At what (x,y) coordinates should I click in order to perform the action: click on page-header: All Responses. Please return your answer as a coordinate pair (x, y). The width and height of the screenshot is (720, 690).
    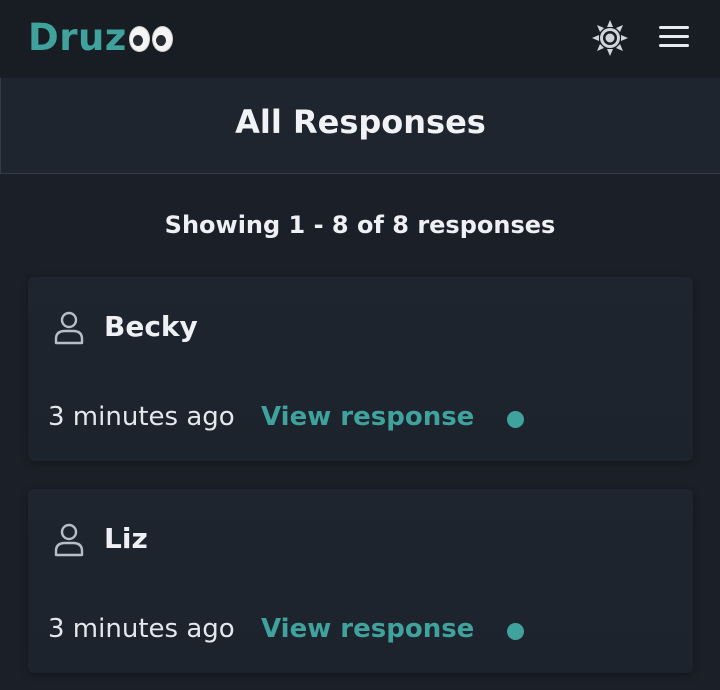
    Looking at the image, I should click on (360, 126).